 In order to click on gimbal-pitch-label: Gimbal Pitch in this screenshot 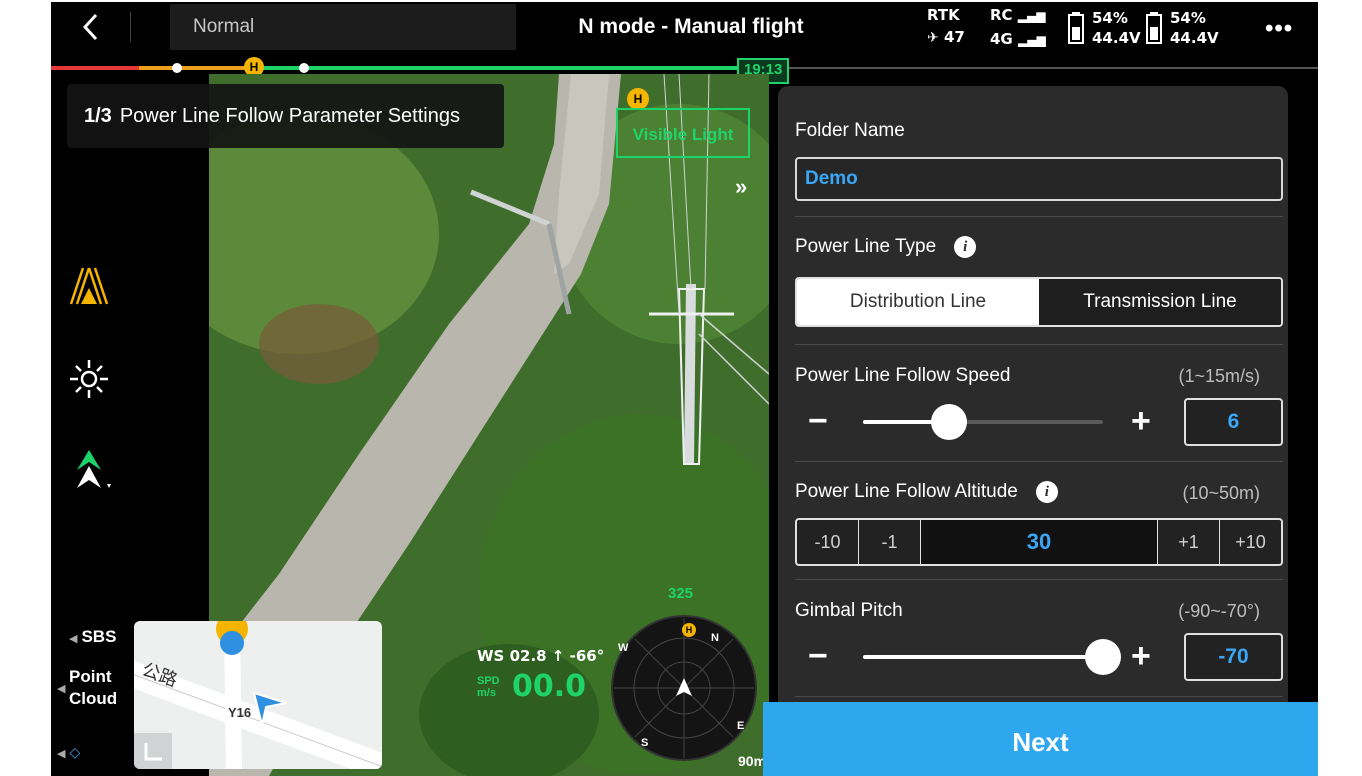, I will do `click(849, 610)`.